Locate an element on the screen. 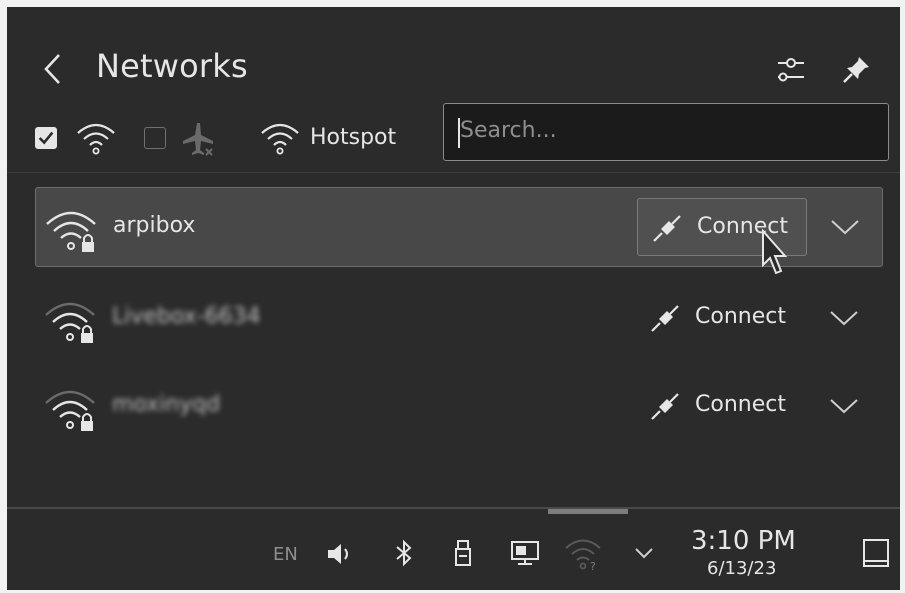 The width and height of the screenshot is (905, 593). wifi-enabled-checkbox is located at coordinates (46, 138).